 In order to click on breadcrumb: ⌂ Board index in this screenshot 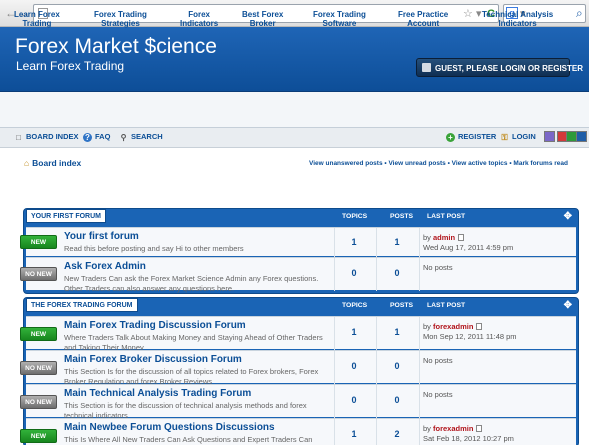, I will do `click(52, 163)`.